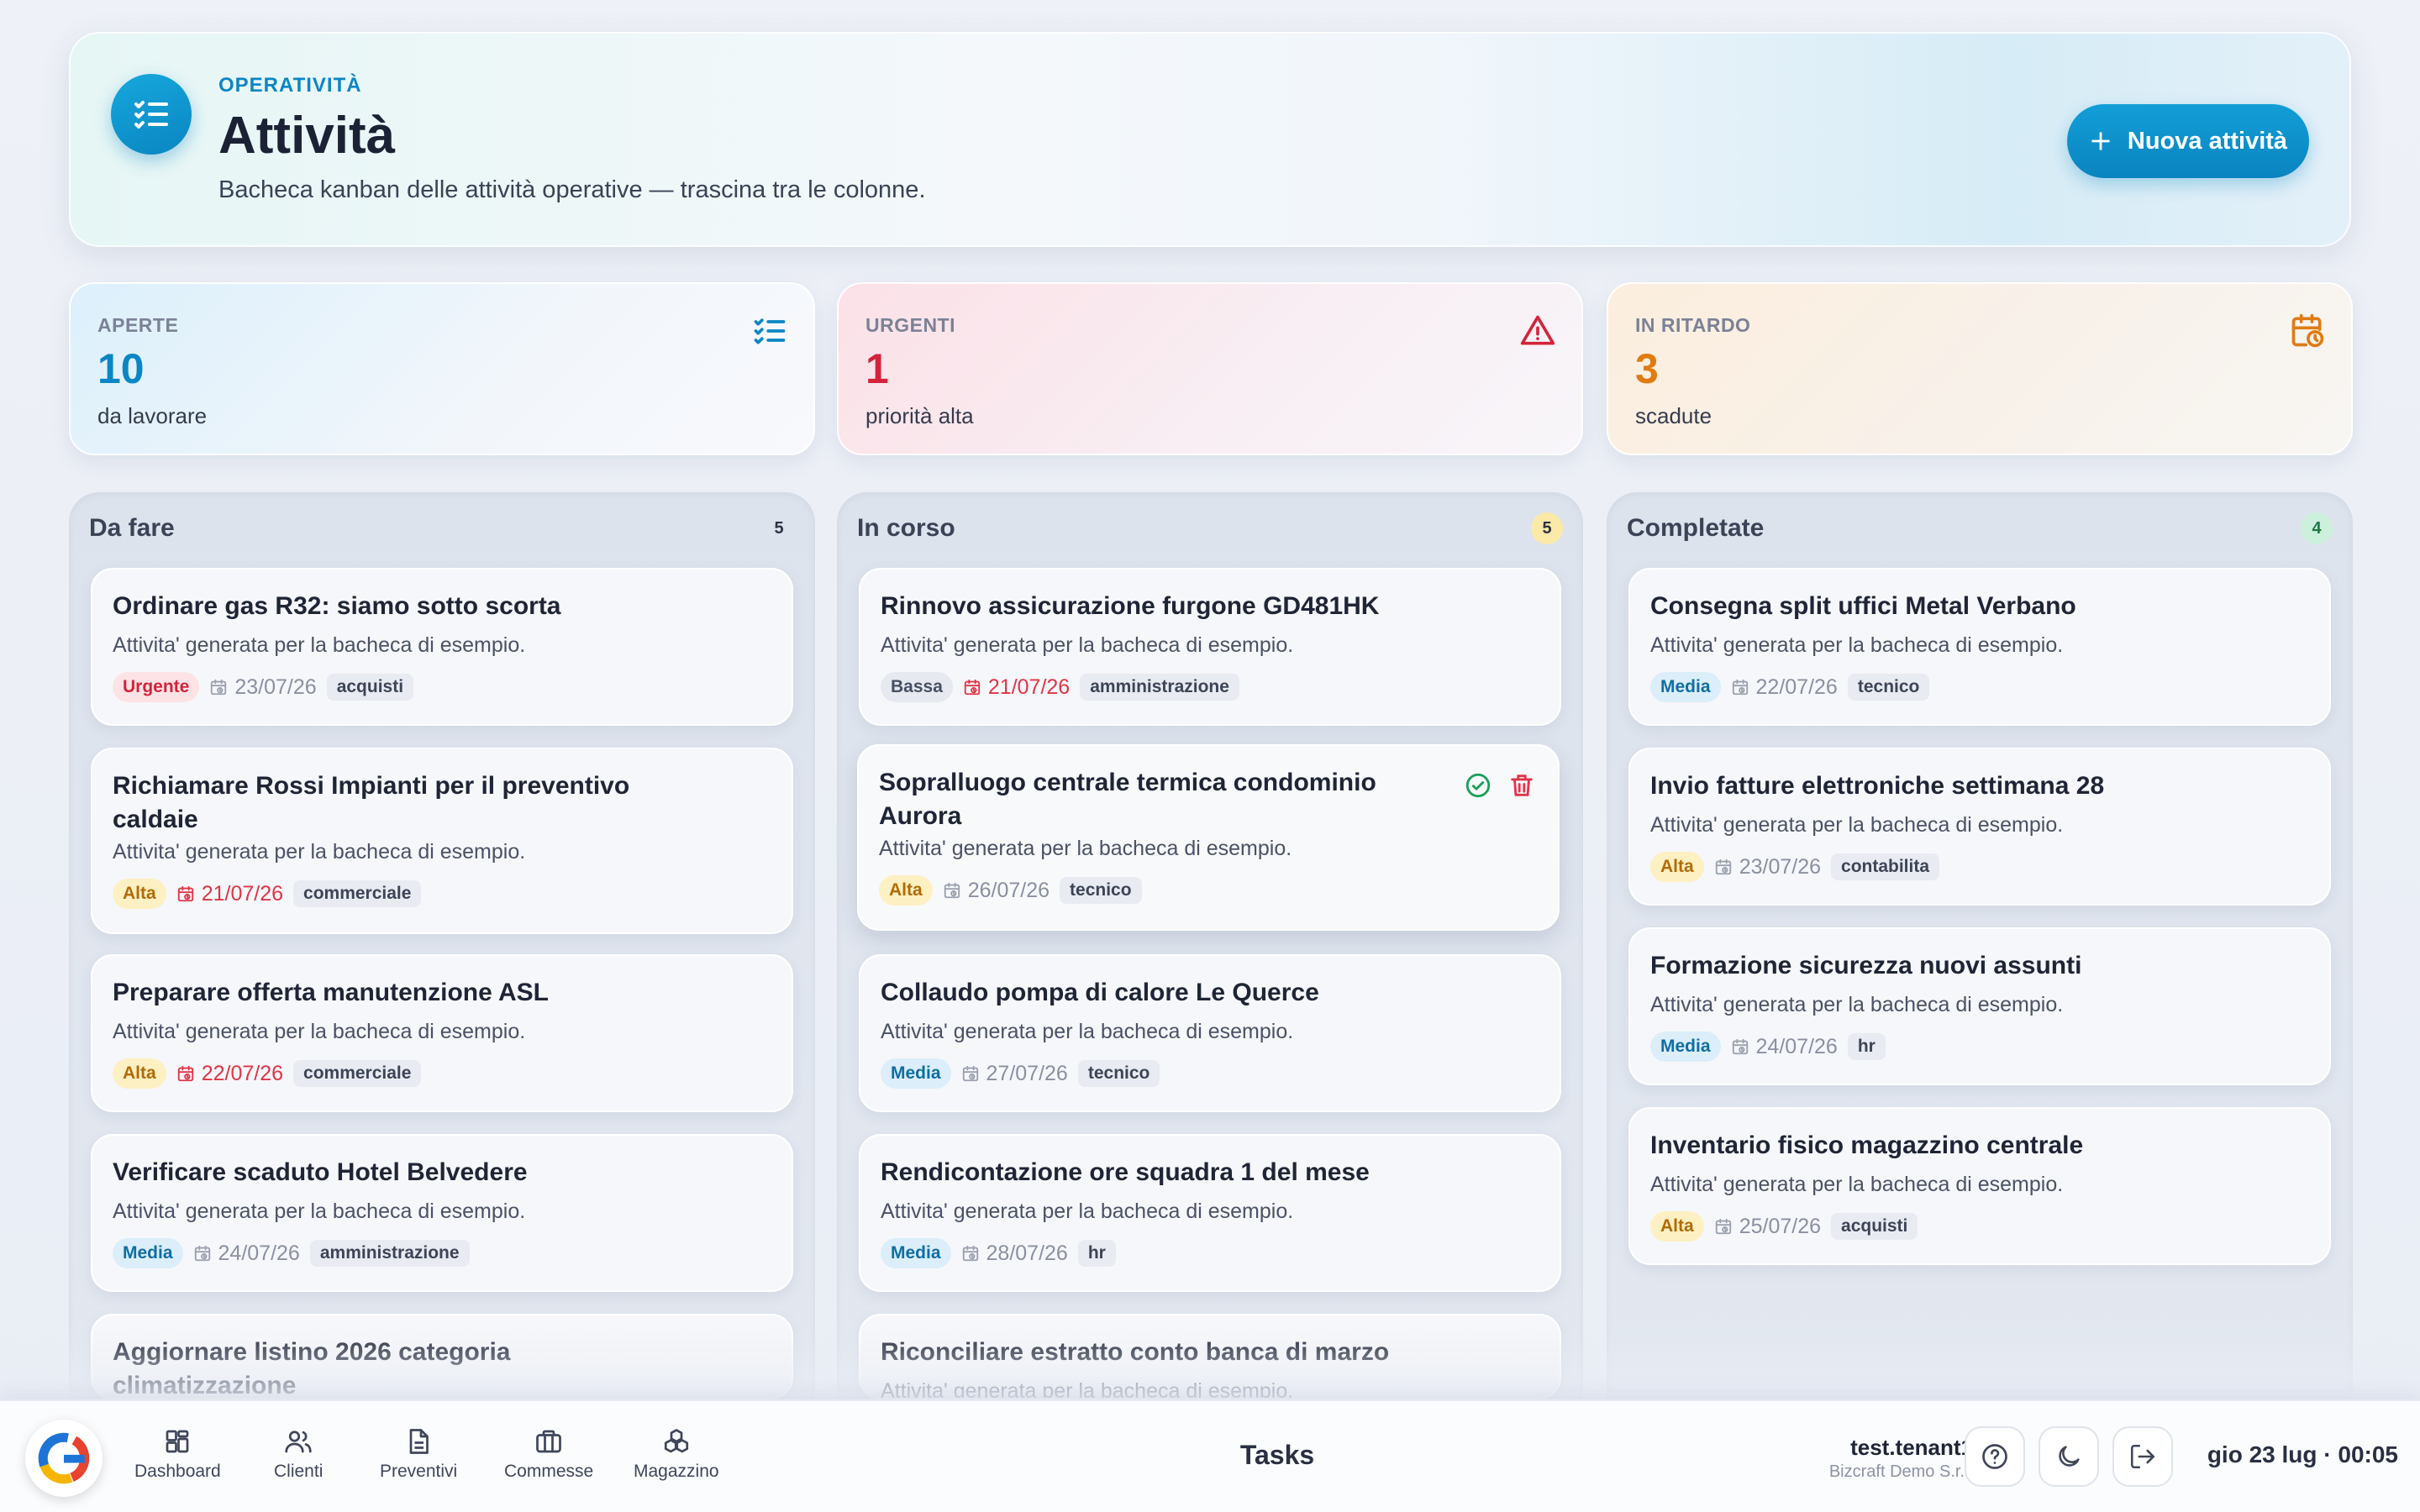  What do you see at coordinates (307, 136) in the screenshot?
I see `page-title: Attività` at bounding box center [307, 136].